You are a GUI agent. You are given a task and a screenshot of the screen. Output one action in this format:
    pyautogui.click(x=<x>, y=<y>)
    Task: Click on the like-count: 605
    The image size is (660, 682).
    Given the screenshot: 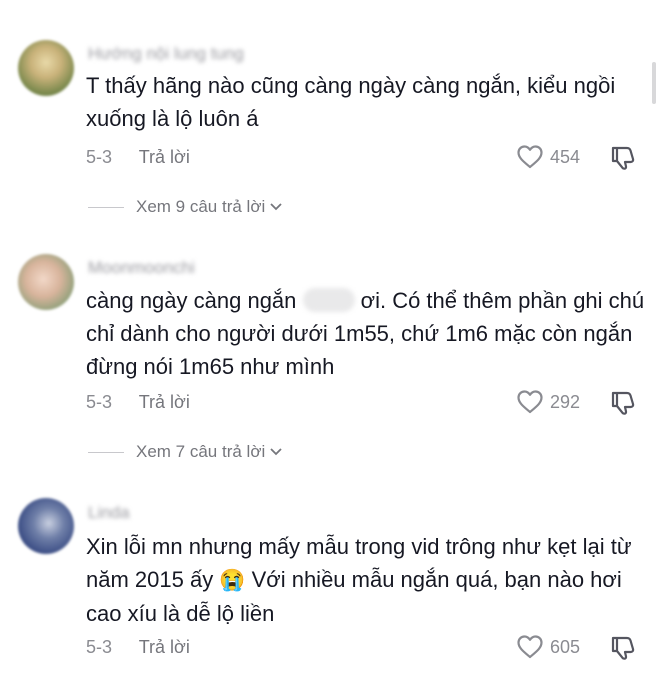 What is the action you would take?
    pyautogui.click(x=565, y=646)
    